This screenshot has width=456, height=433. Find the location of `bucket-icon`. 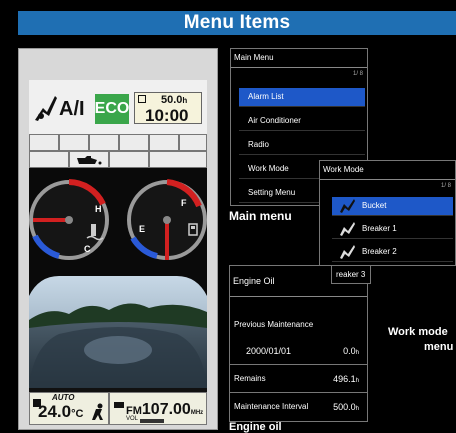

bucket-icon is located at coordinates (347, 206).